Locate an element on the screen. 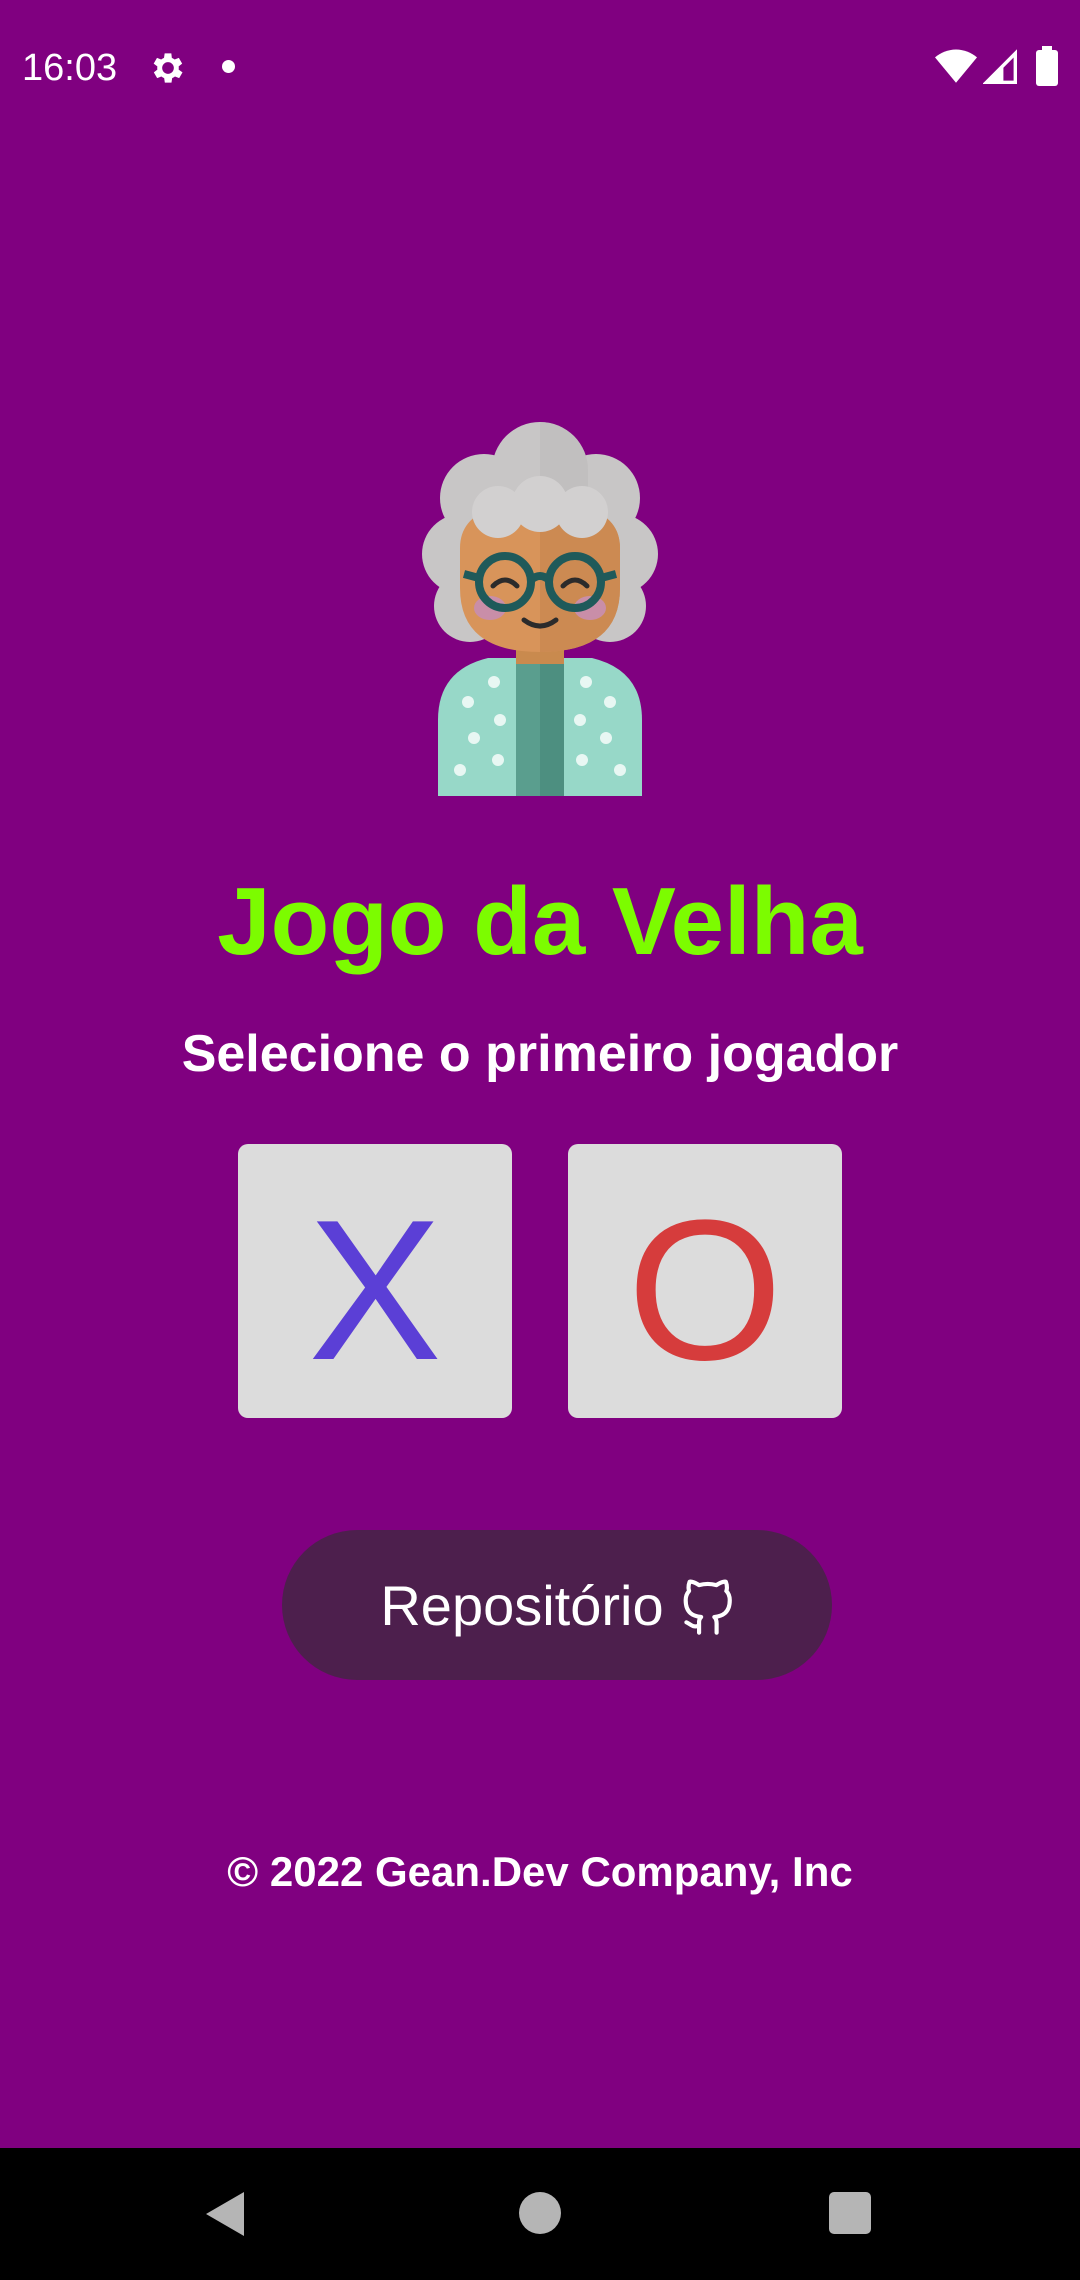  battery-icon is located at coordinates (1047, 66).